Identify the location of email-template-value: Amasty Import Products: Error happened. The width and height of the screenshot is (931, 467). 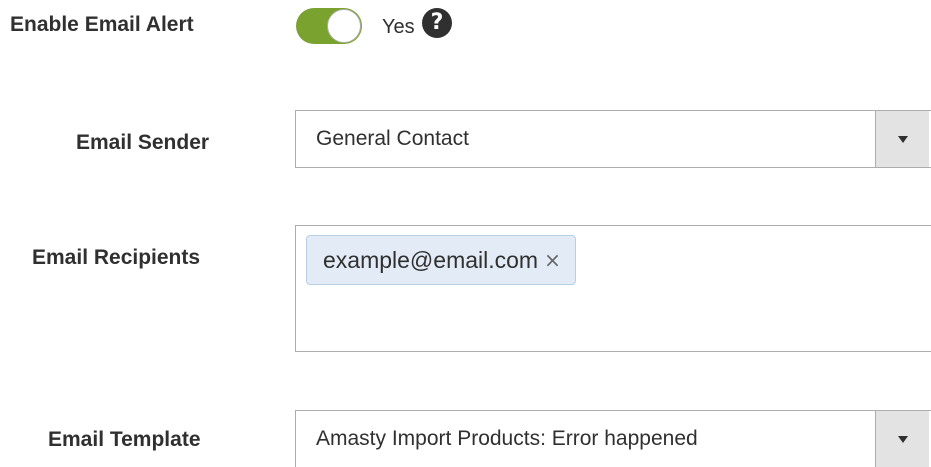
(507, 438).